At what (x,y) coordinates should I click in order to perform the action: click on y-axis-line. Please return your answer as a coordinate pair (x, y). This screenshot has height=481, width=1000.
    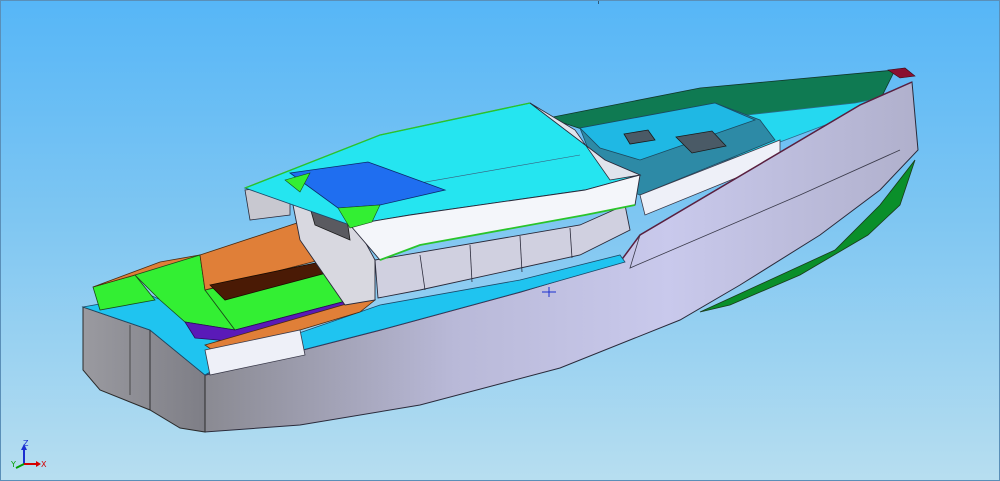
    Looking at the image, I should click on (20, 466).